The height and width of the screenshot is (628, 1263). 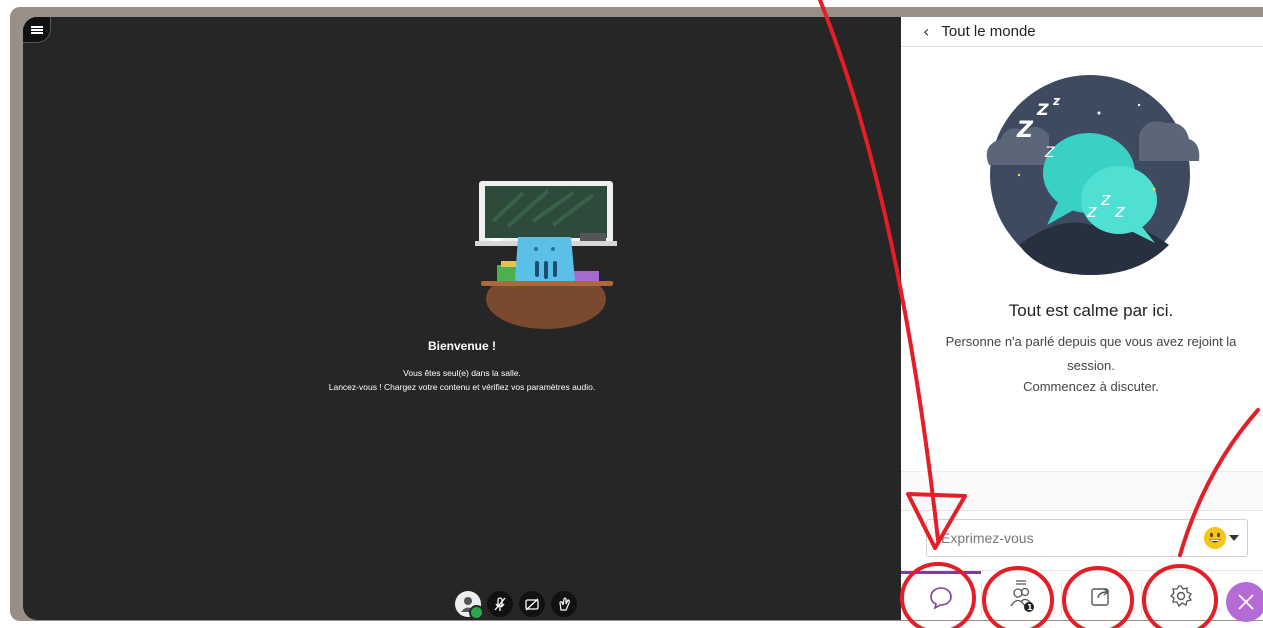 What do you see at coordinates (1082, 32) in the screenshot?
I see `chat-header: ‹ Tout le monde` at bounding box center [1082, 32].